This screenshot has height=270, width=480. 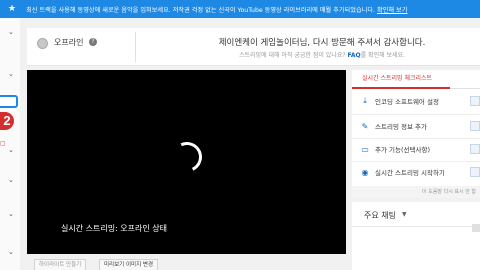 What do you see at coordinates (10, 144) in the screenshot?
I see `left-sidebar: ⌄ ⌄ 2 ▢ ⌄ ⌄ ⌄ ⌄` at bounding box center [10, 144].